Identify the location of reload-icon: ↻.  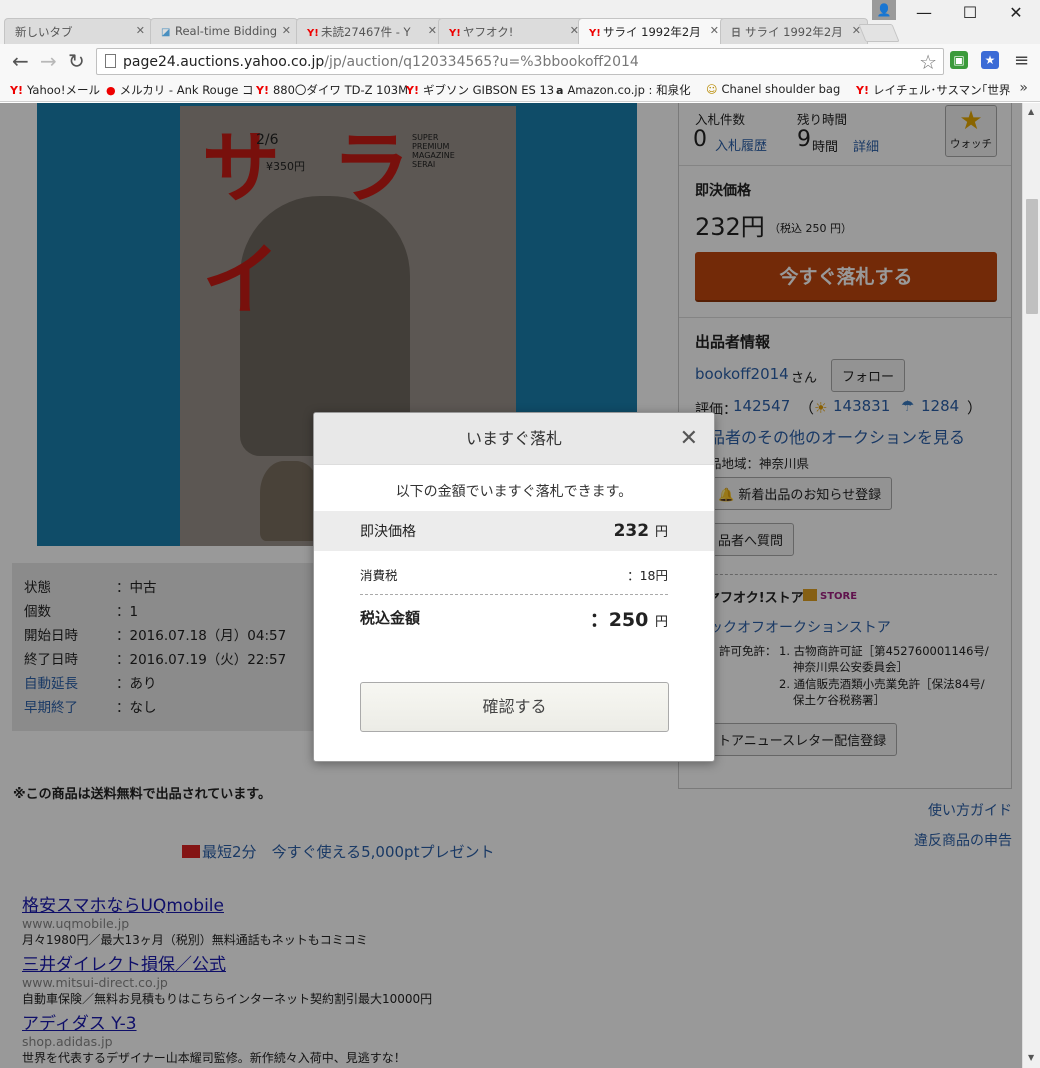
(76, 61).